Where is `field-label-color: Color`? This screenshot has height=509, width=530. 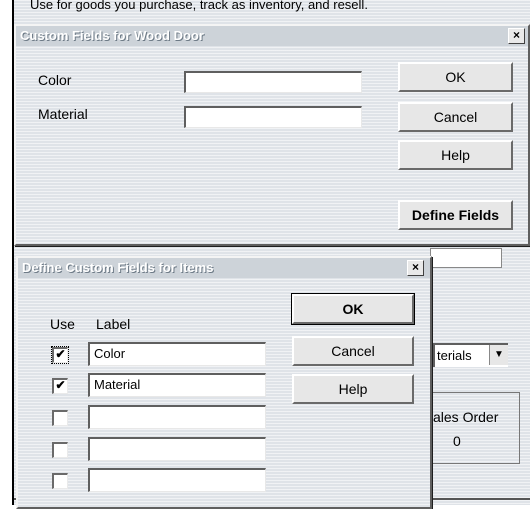 field-label-color: Color is located at coordinates (55, 80).